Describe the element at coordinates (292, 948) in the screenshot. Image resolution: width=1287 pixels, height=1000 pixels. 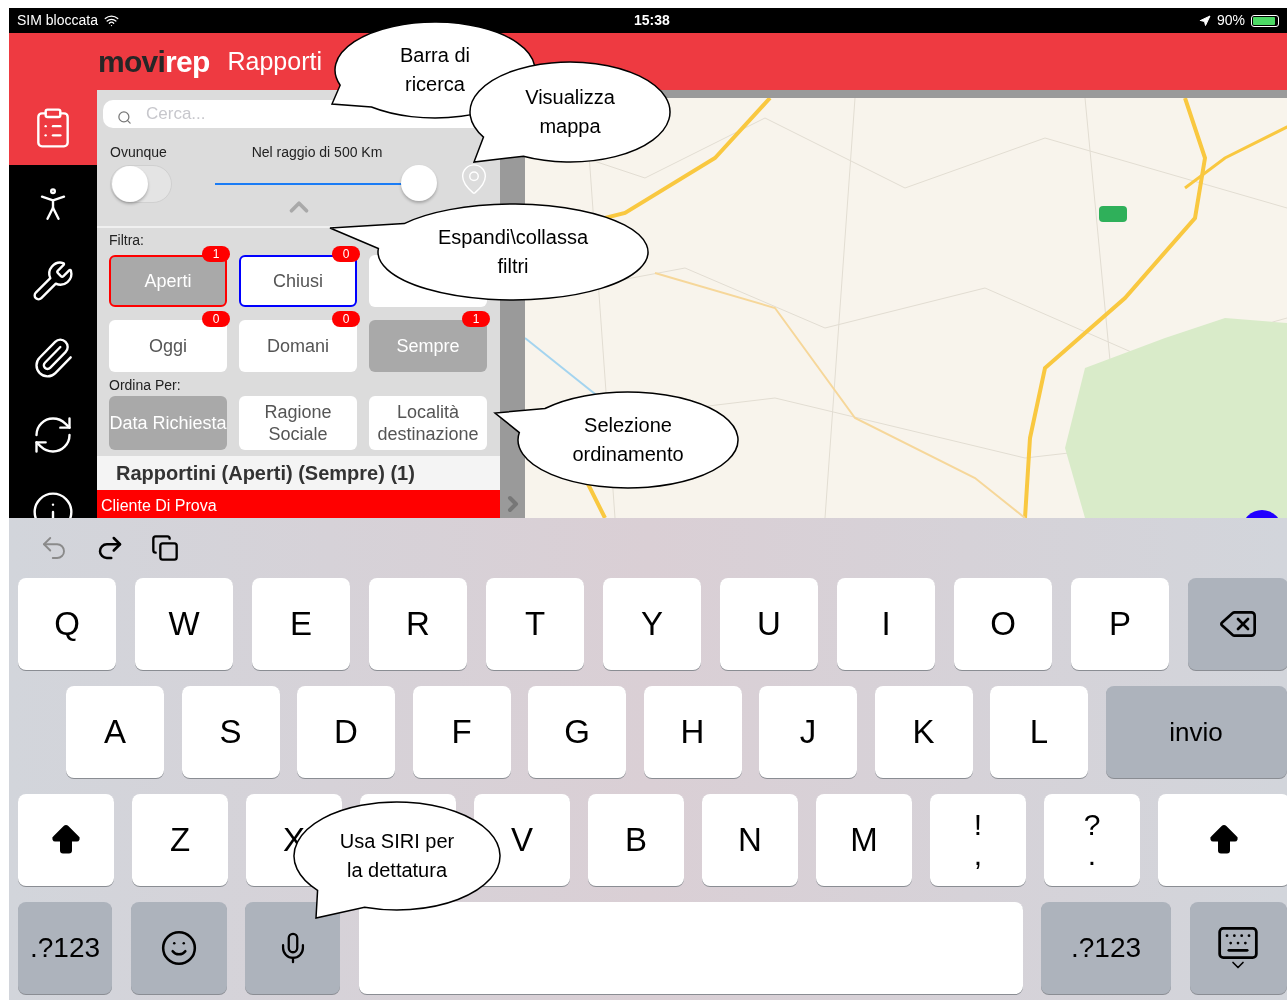
I see `dictation-key` at that location.